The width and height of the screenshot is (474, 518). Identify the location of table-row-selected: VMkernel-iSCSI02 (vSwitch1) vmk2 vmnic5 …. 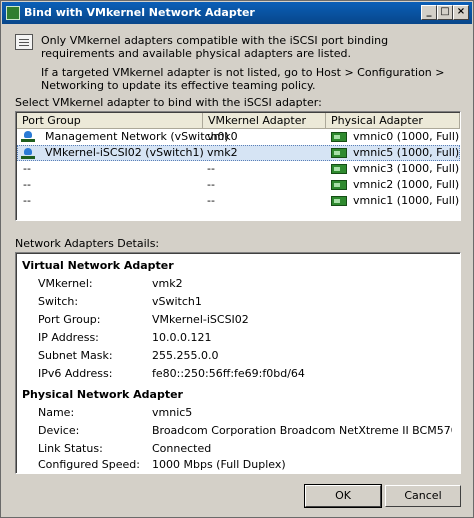
(238, 153).